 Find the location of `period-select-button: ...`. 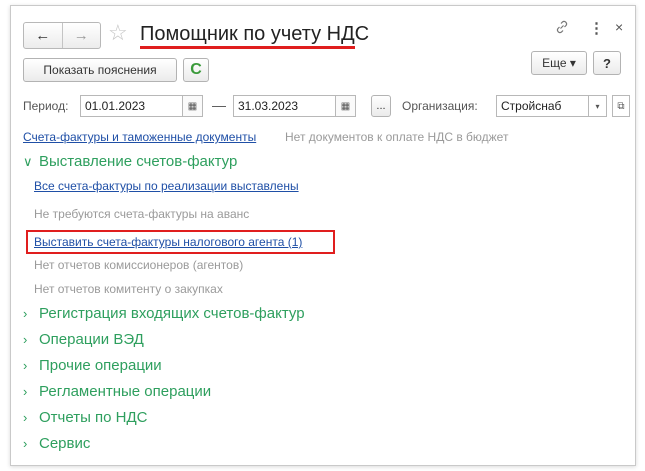

period-select-button: ... is located at coordinates (381, 106).